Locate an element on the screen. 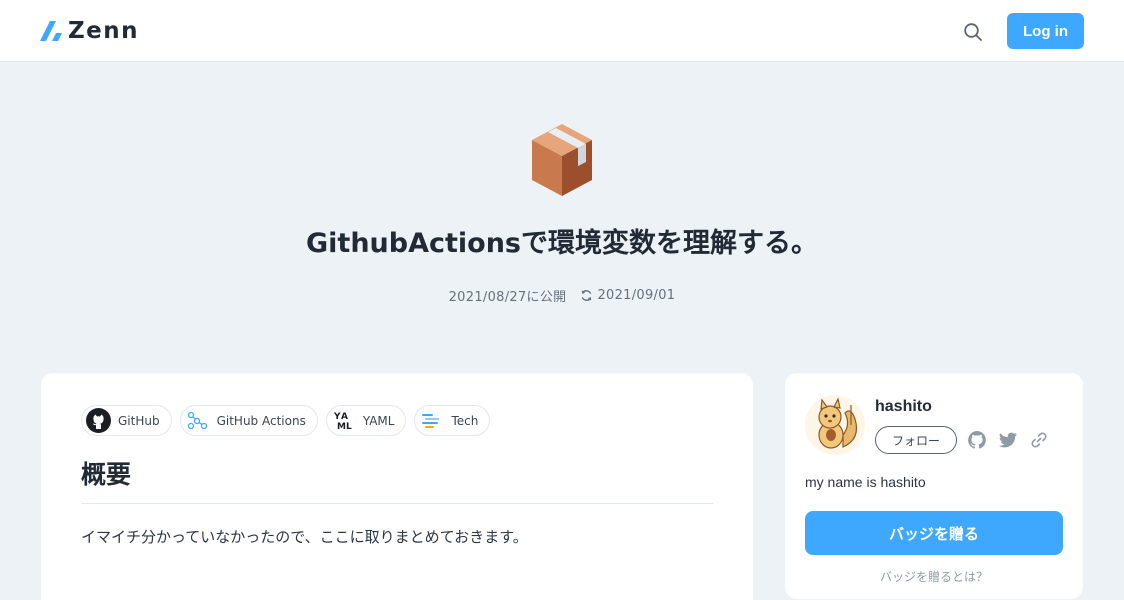 Image resolution: width=1124 pixels, height=600 pixels. twitter-link is located at coordinates (1008, 440).